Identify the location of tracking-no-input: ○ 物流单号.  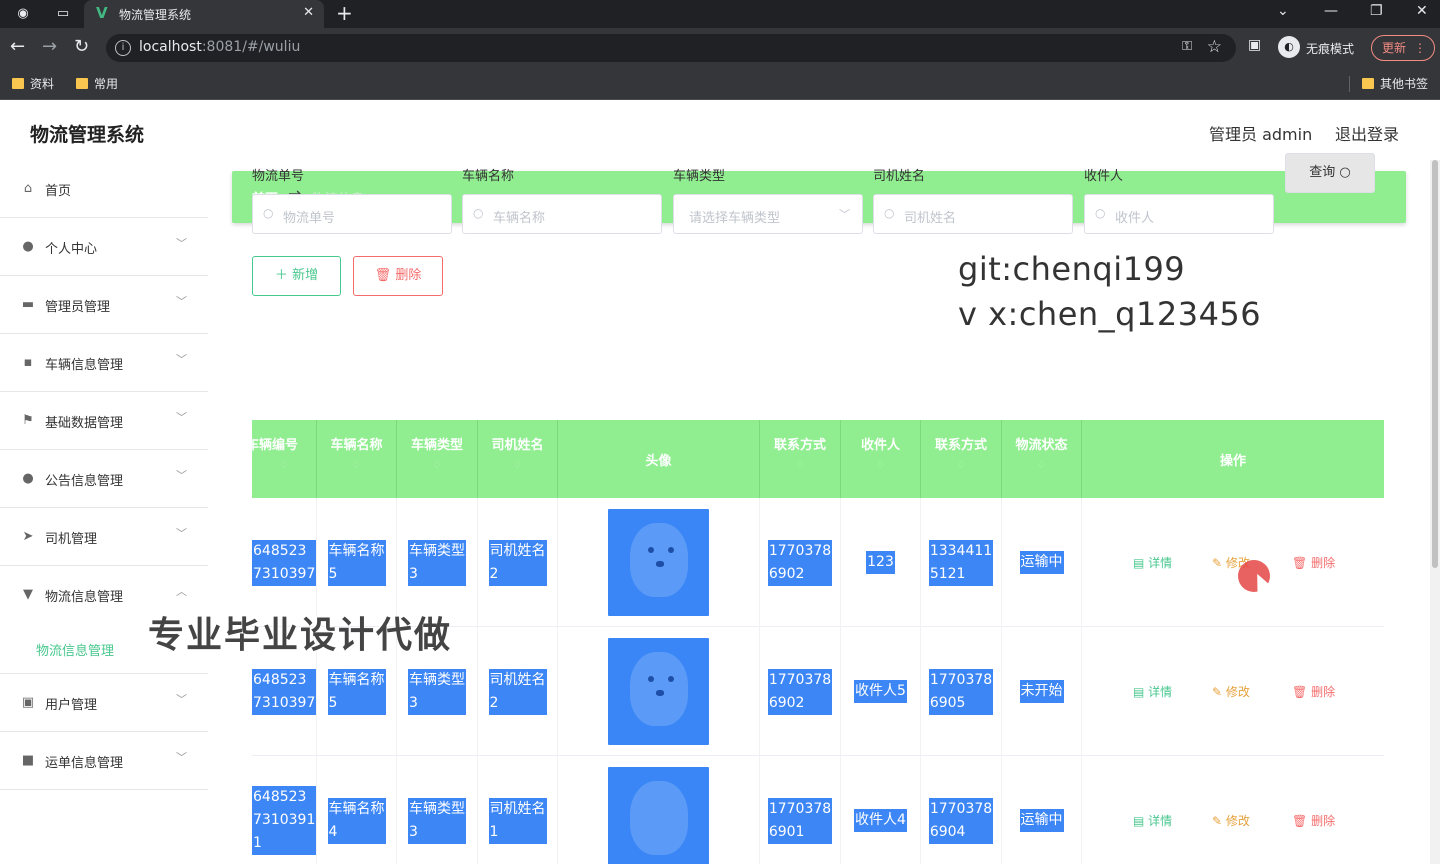
(352, 214).